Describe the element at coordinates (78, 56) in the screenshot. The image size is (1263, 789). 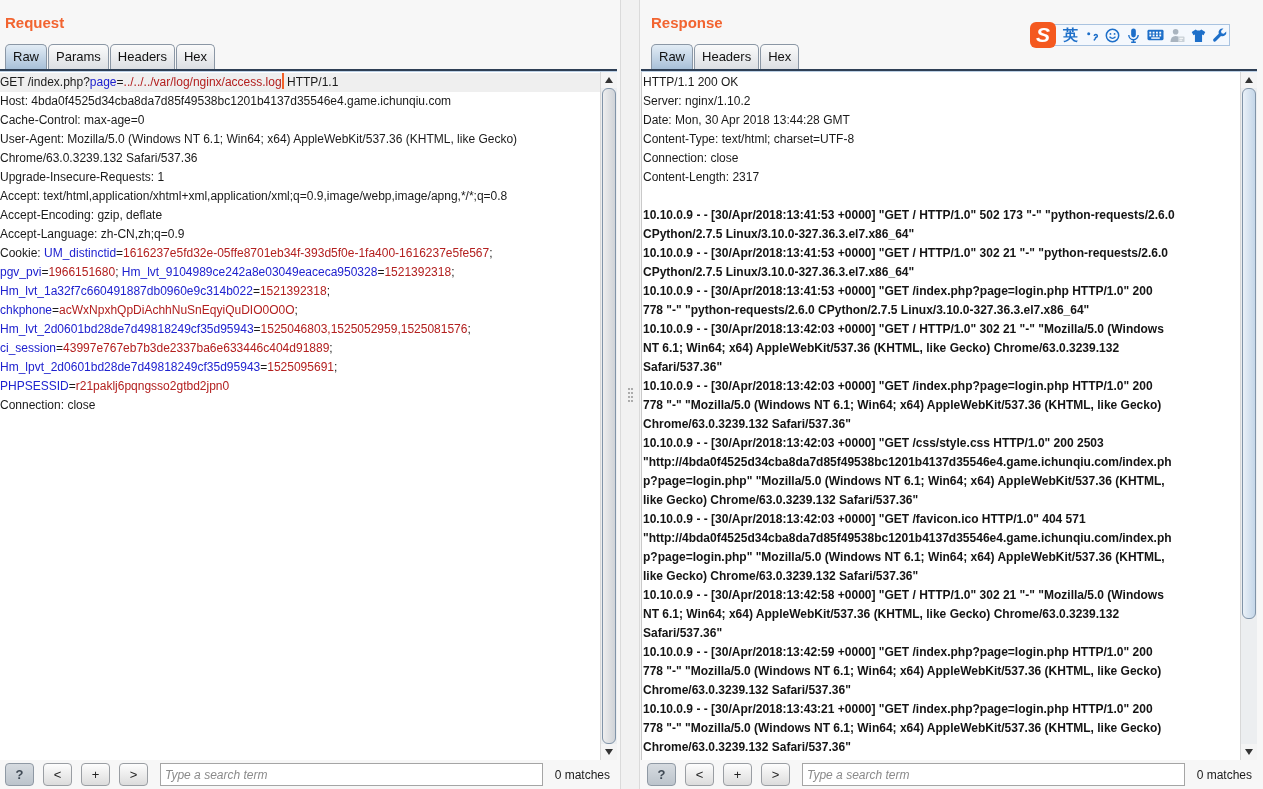
I see `tab: Params` at that location.